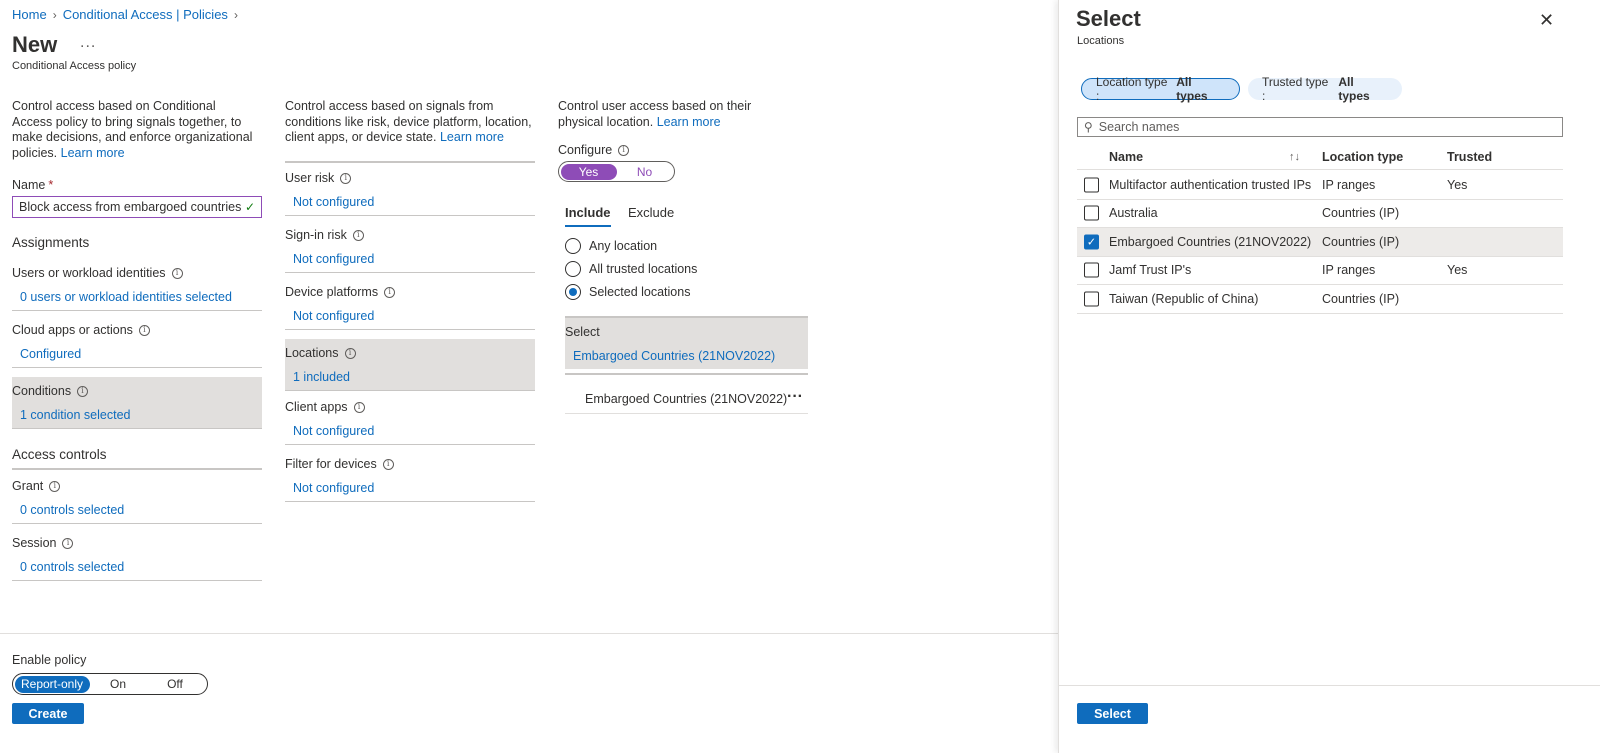 The height and width of the screenshot is (753, 1600). Describe the element at coordinates (1192, 89) in the screenshot. I see `filter-value: All types` at that location.